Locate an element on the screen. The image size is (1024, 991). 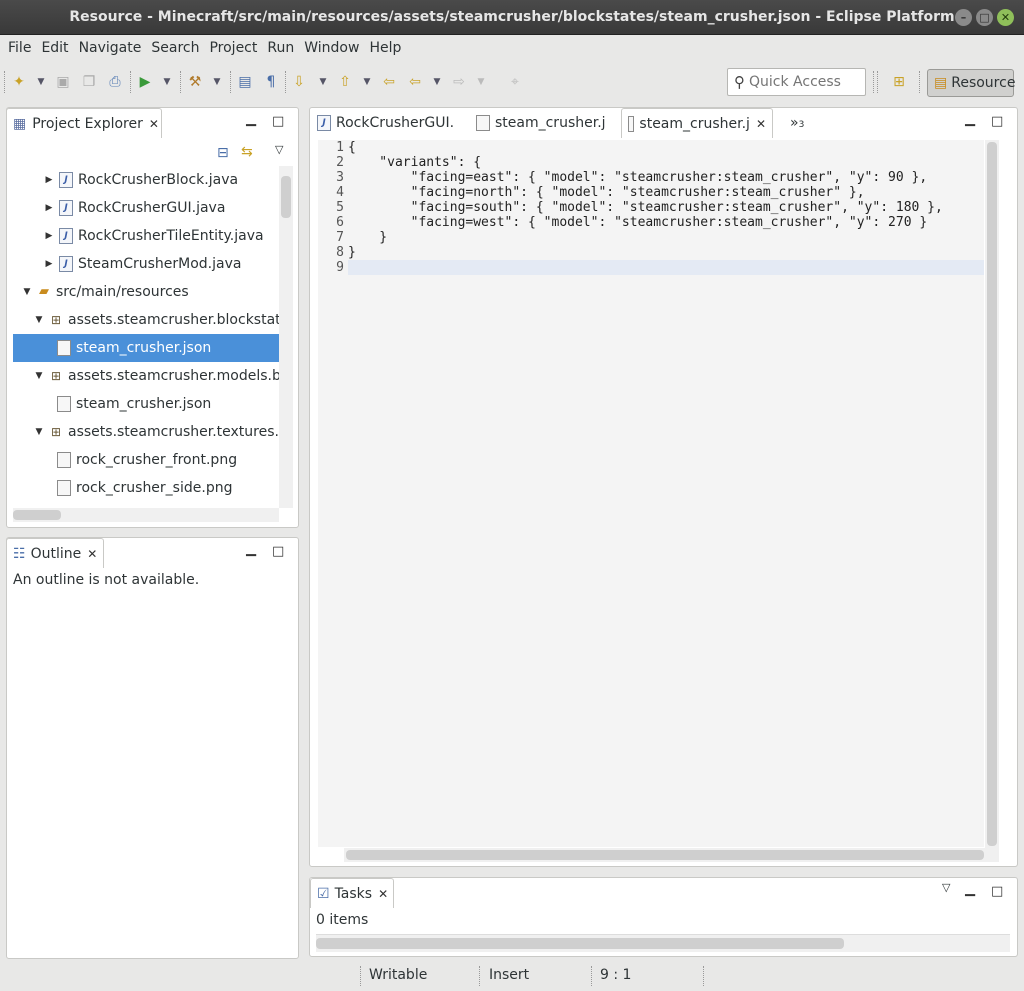
tasks-scrollbar-thumb is located at coordinates (580, 943).